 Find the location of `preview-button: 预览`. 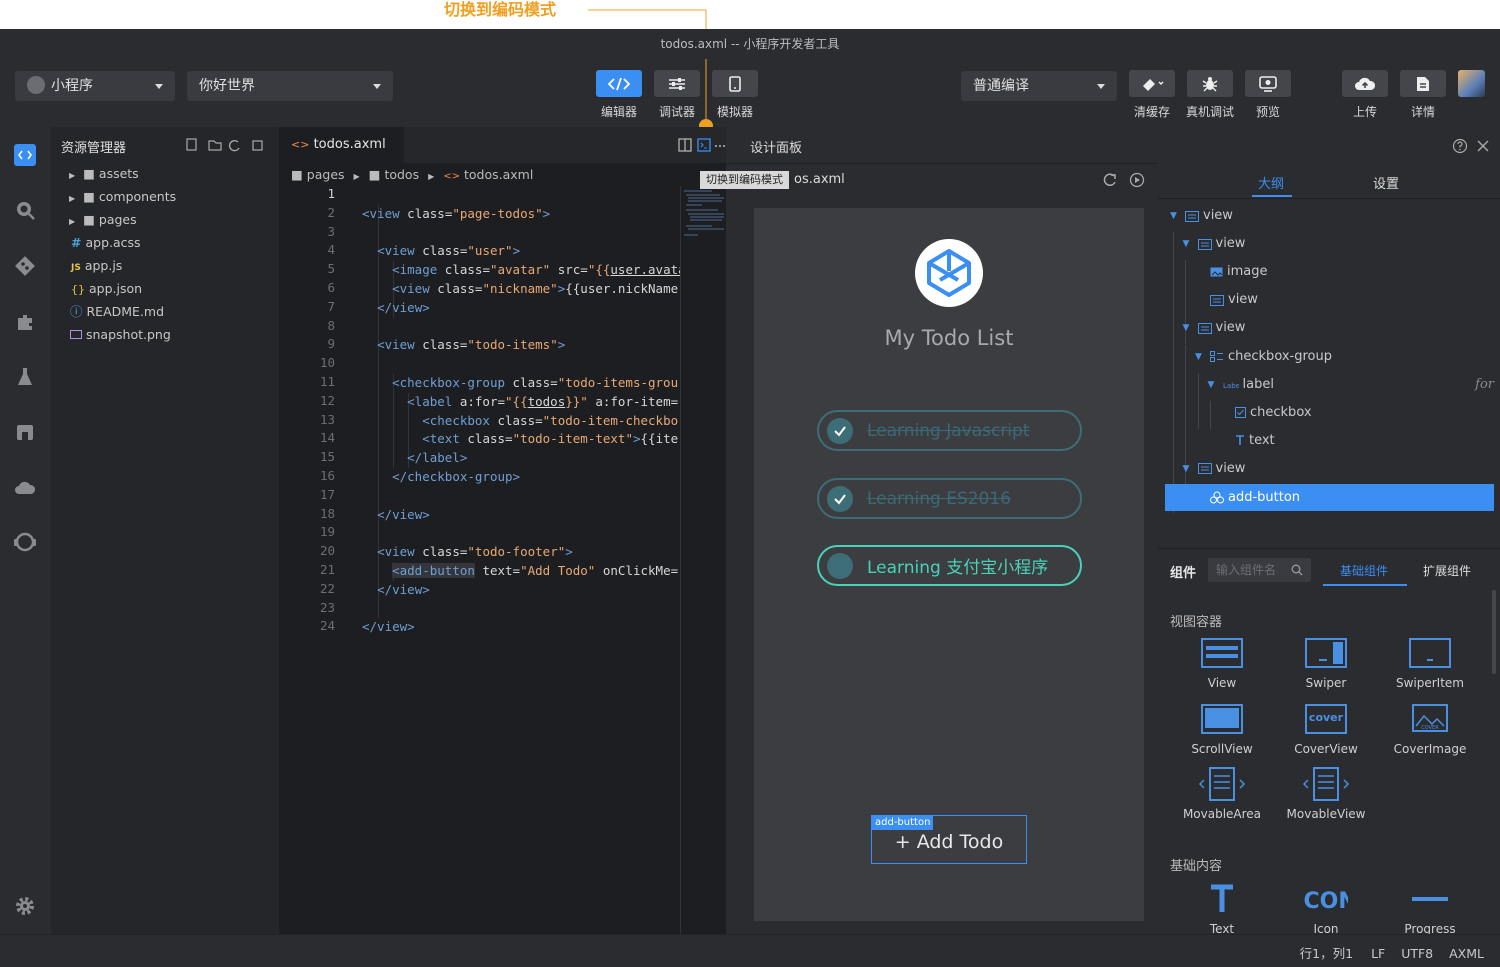

preview-button: 预览 is located at coordinates (1271, 95).